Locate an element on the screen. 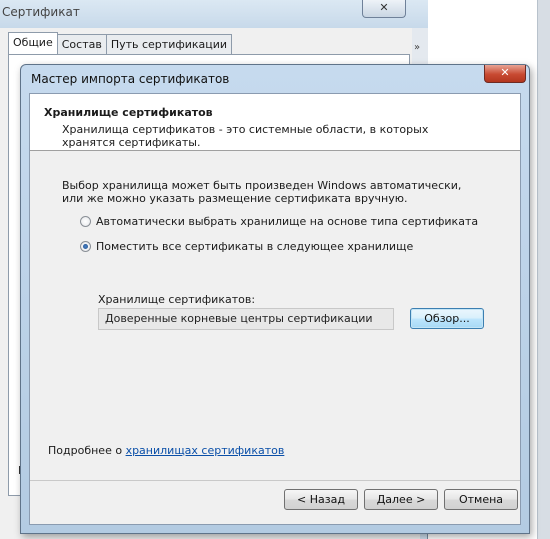 This screenshot has width=550, height=539. wizard-close-button: ✕ is located at coordinates (505, 74).